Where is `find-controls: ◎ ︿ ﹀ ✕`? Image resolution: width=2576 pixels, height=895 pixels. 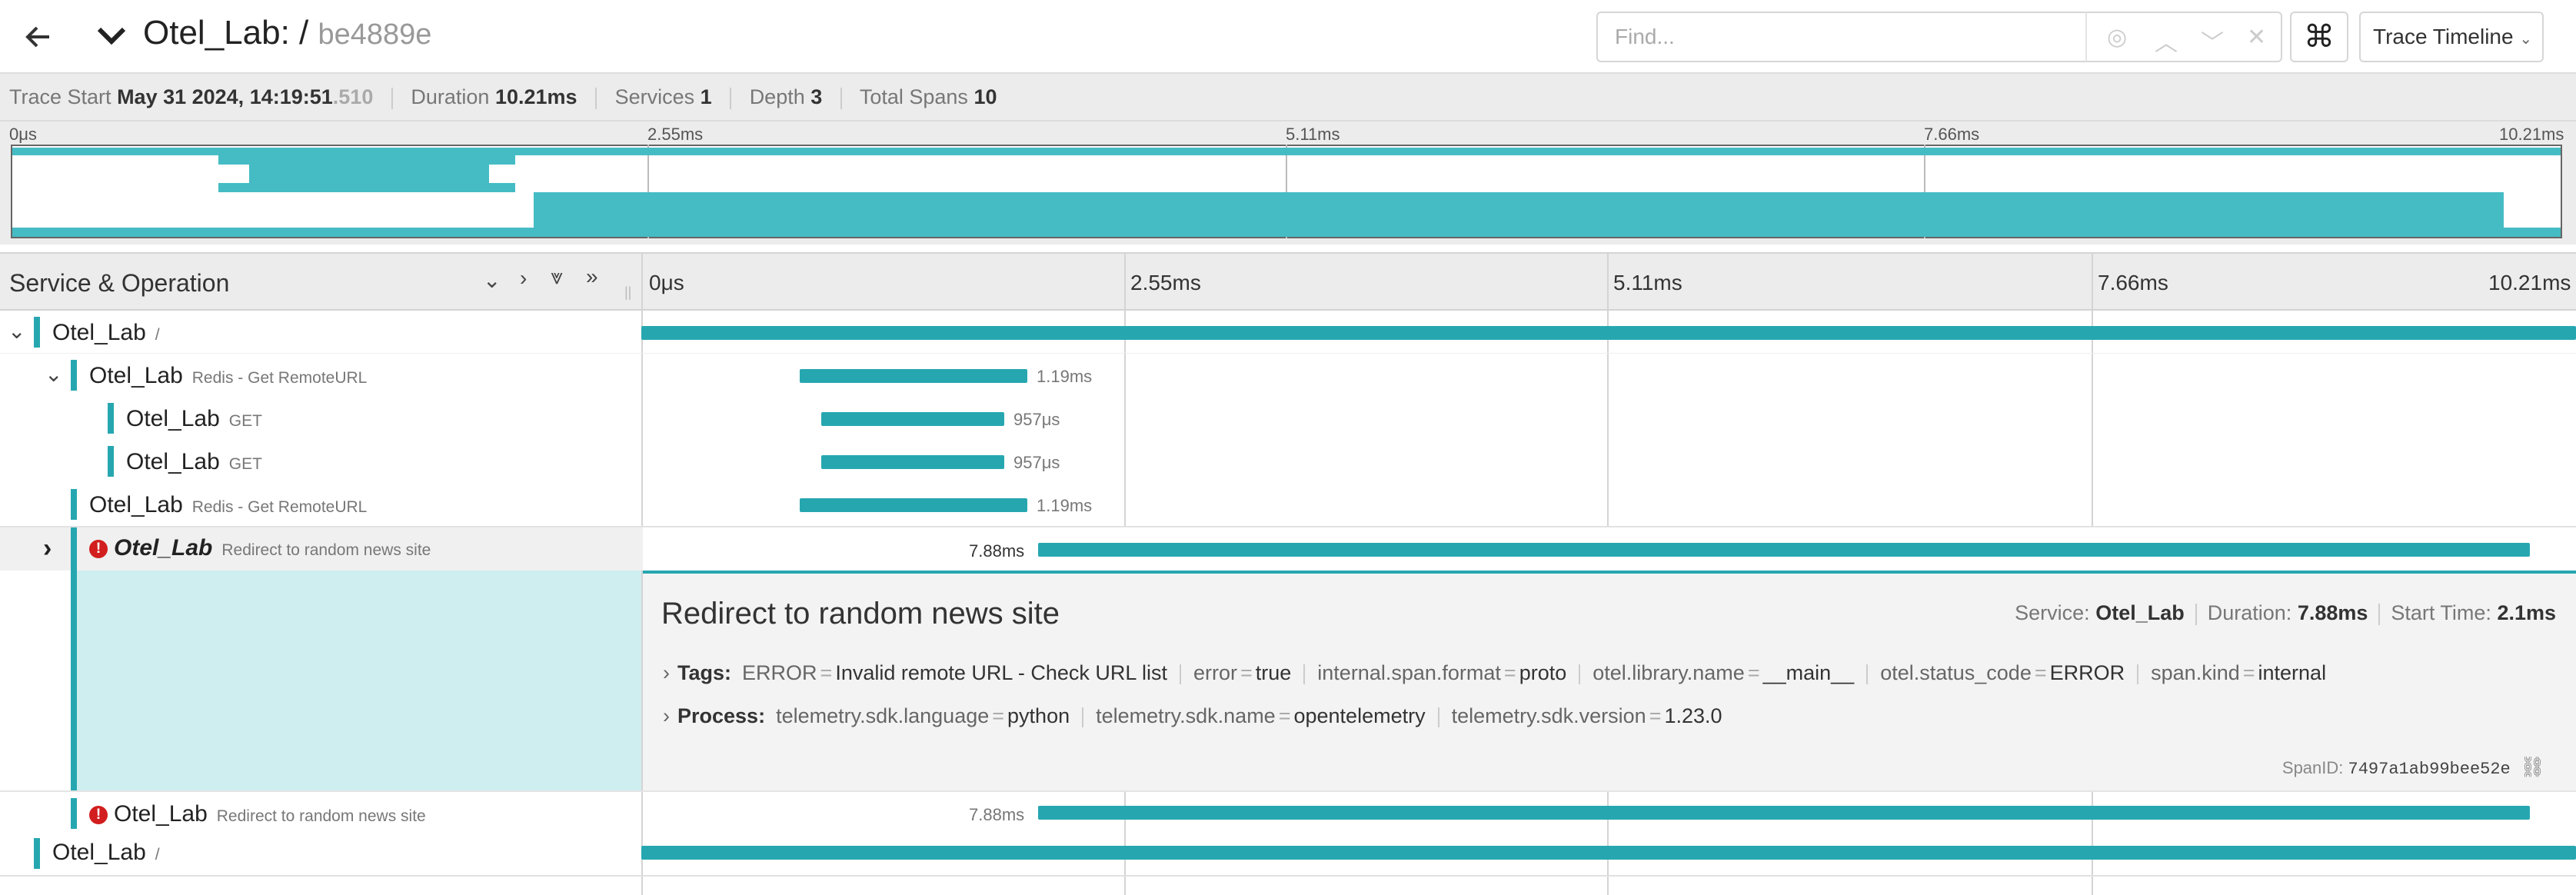 find-controls: ◎ ︿ ﹀ ✕ is located at coordinates (2184, 37).